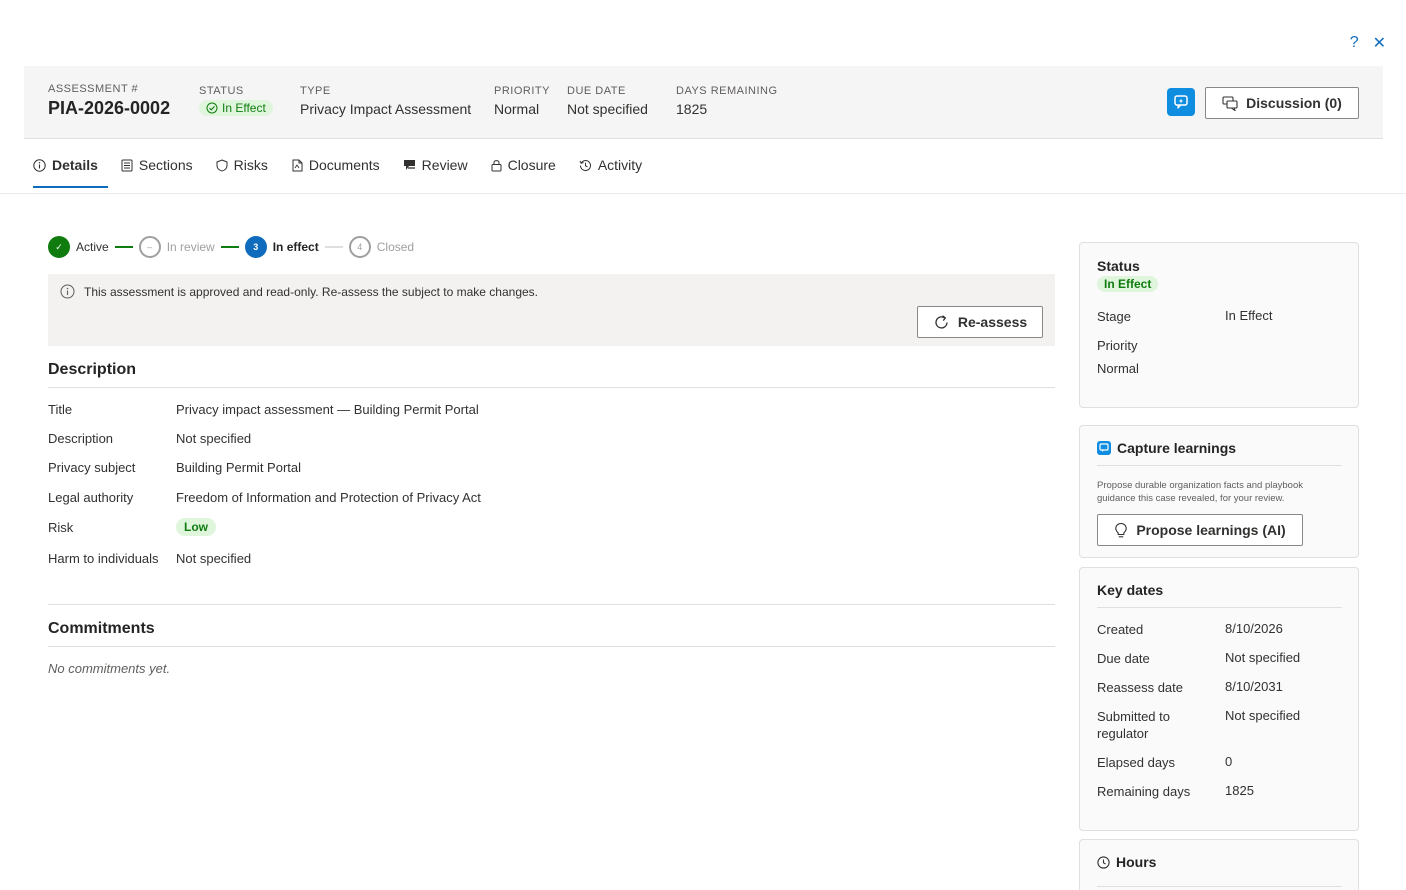  What do you see at coordinates (238, 467) in the screenshot?
I see `privacy-subject-link: Building Permit Portal` at bounding box center [238, 467].